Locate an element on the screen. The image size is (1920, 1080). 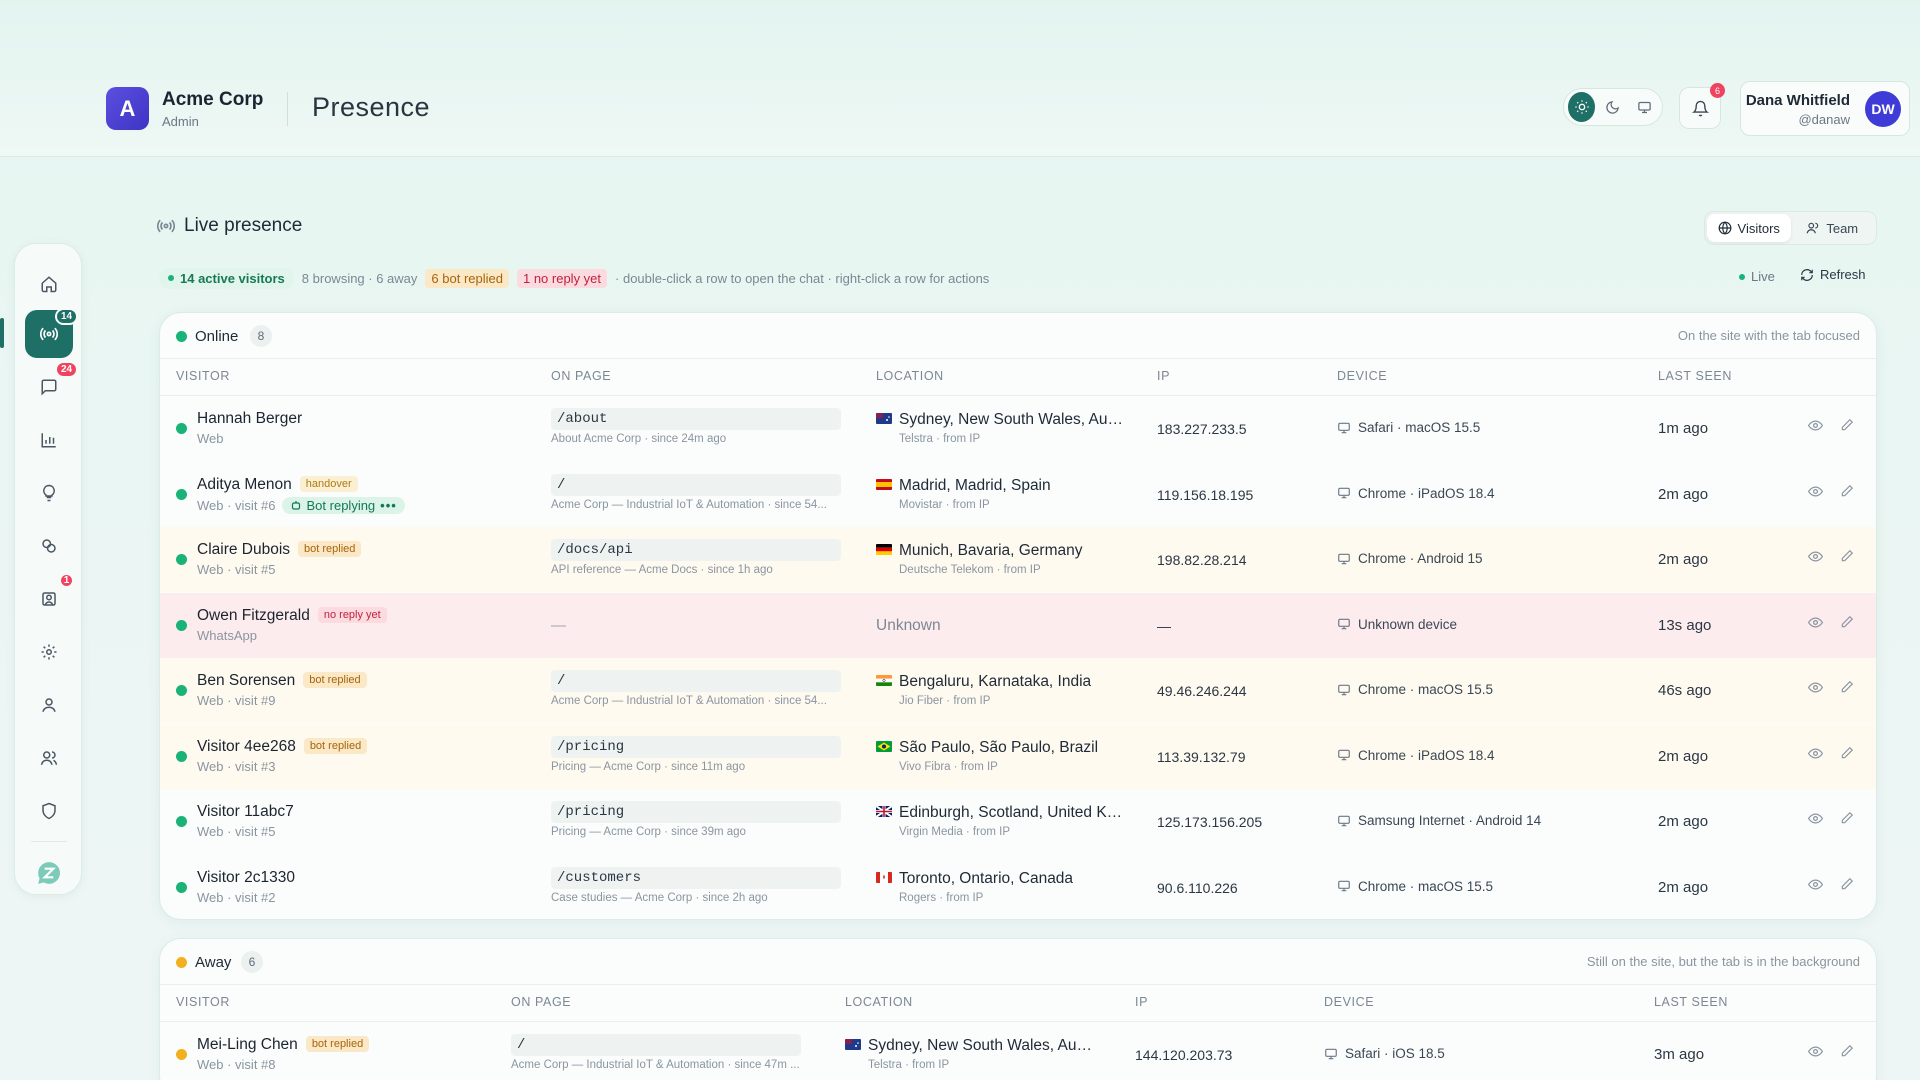
visitor-channel: Web · visit #3 is located at coordinates (236, 766).